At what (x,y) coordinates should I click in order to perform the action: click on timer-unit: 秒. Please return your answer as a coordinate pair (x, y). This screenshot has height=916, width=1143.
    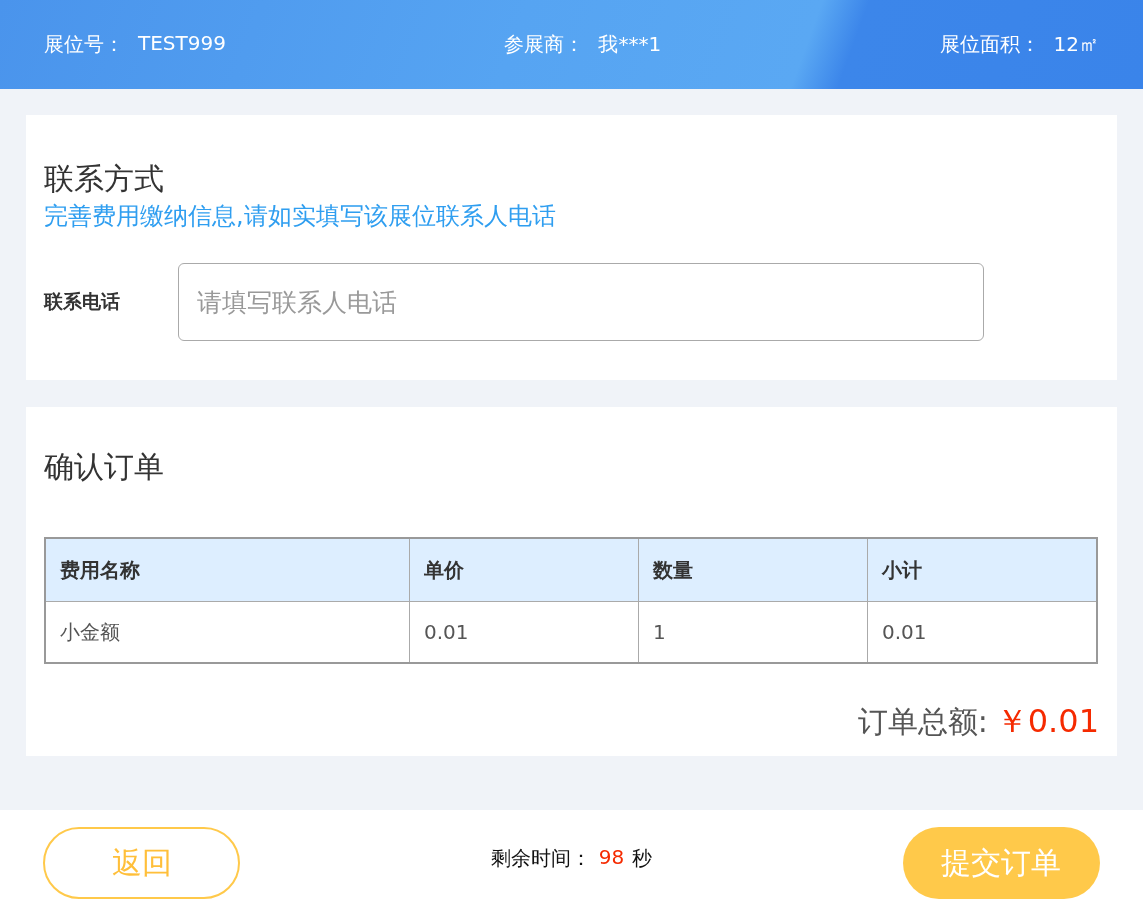
    Looking at the image, I should click on (642, 858).